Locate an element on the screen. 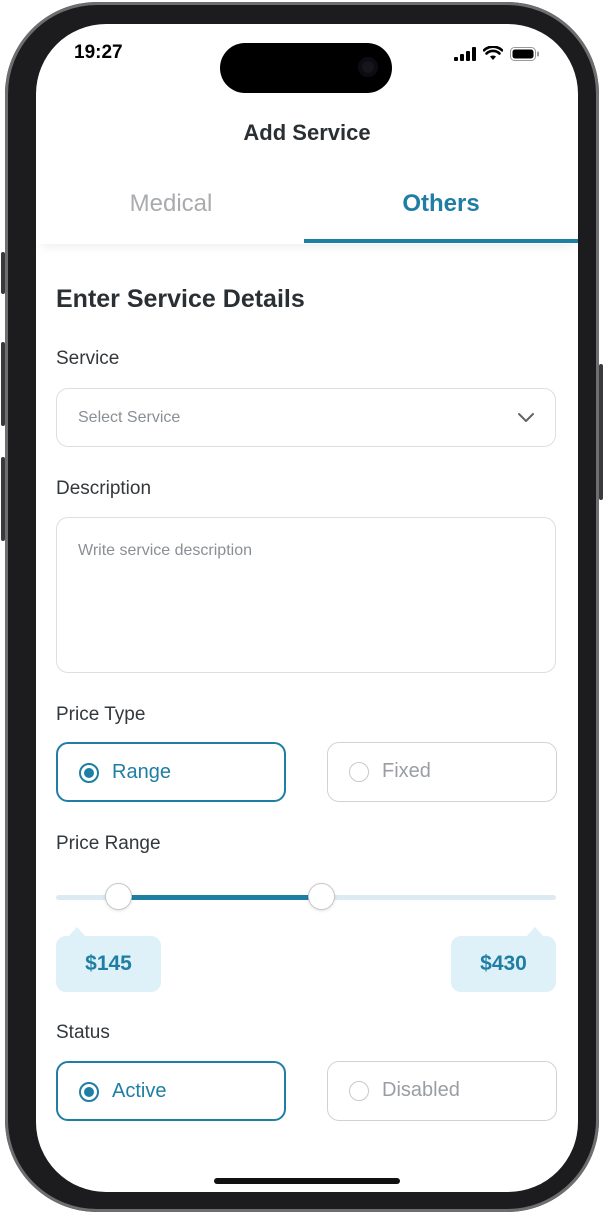 The height and width of the screenshot is (1214, 603). price-type-label: Price Type is located at coordinates (101, 714).